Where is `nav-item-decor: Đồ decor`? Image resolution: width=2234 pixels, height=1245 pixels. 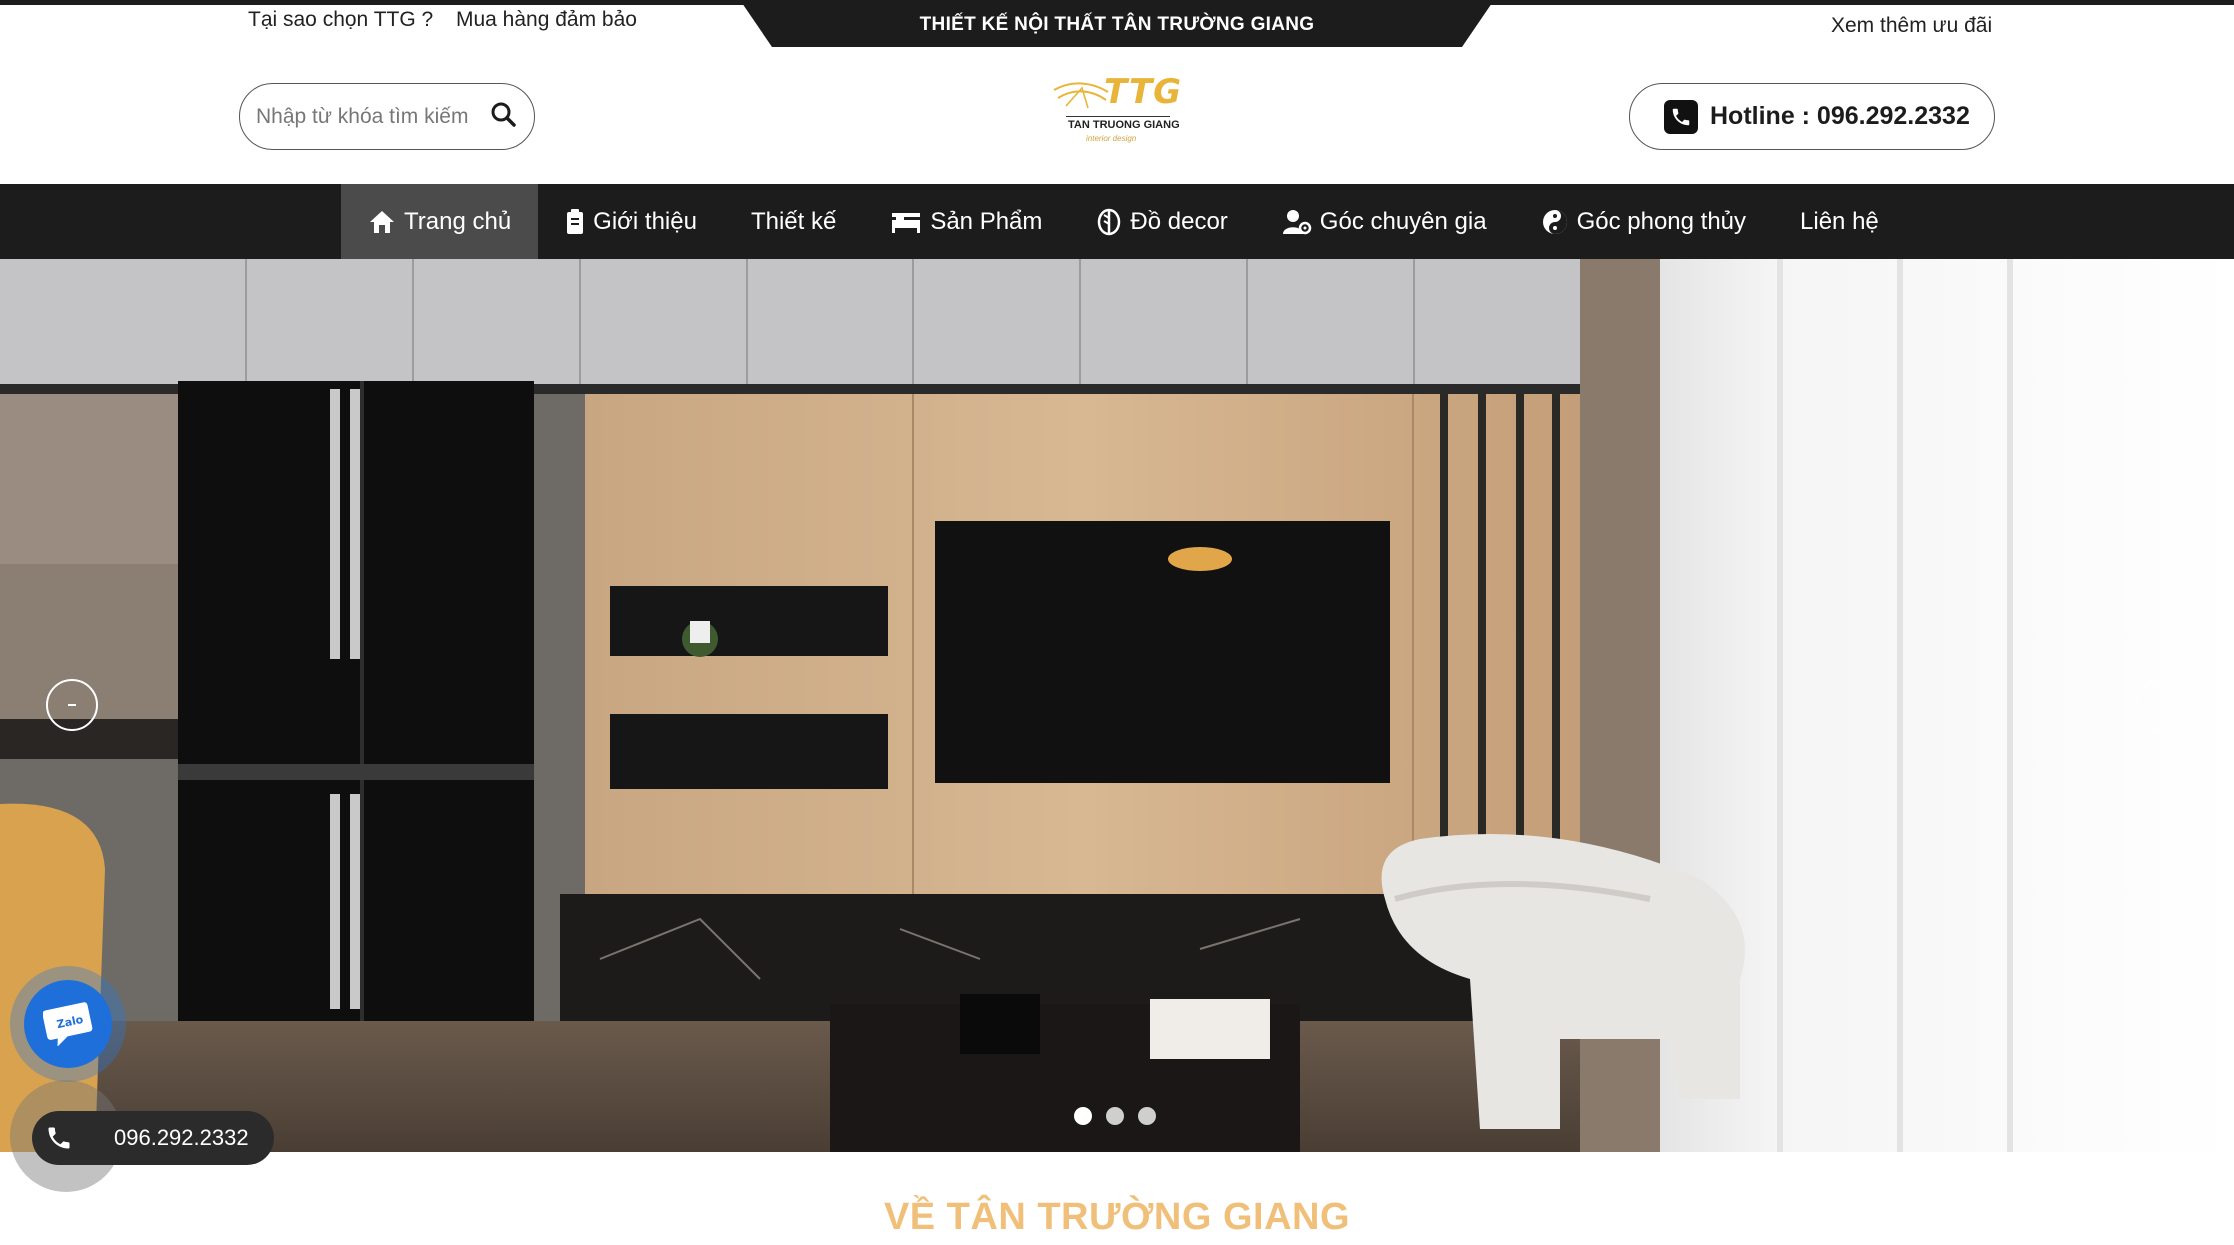 nav-item-decor: Đồ decor is located at coordinates (1161, 221).